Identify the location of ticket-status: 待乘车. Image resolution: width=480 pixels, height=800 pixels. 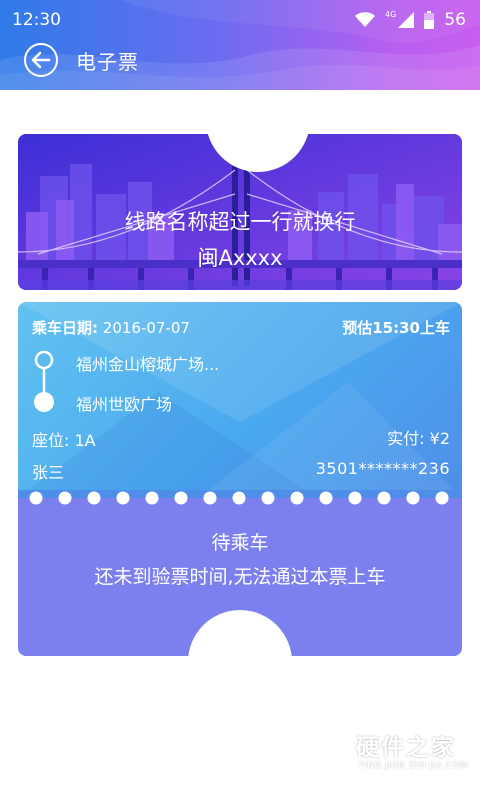
(240, 543).